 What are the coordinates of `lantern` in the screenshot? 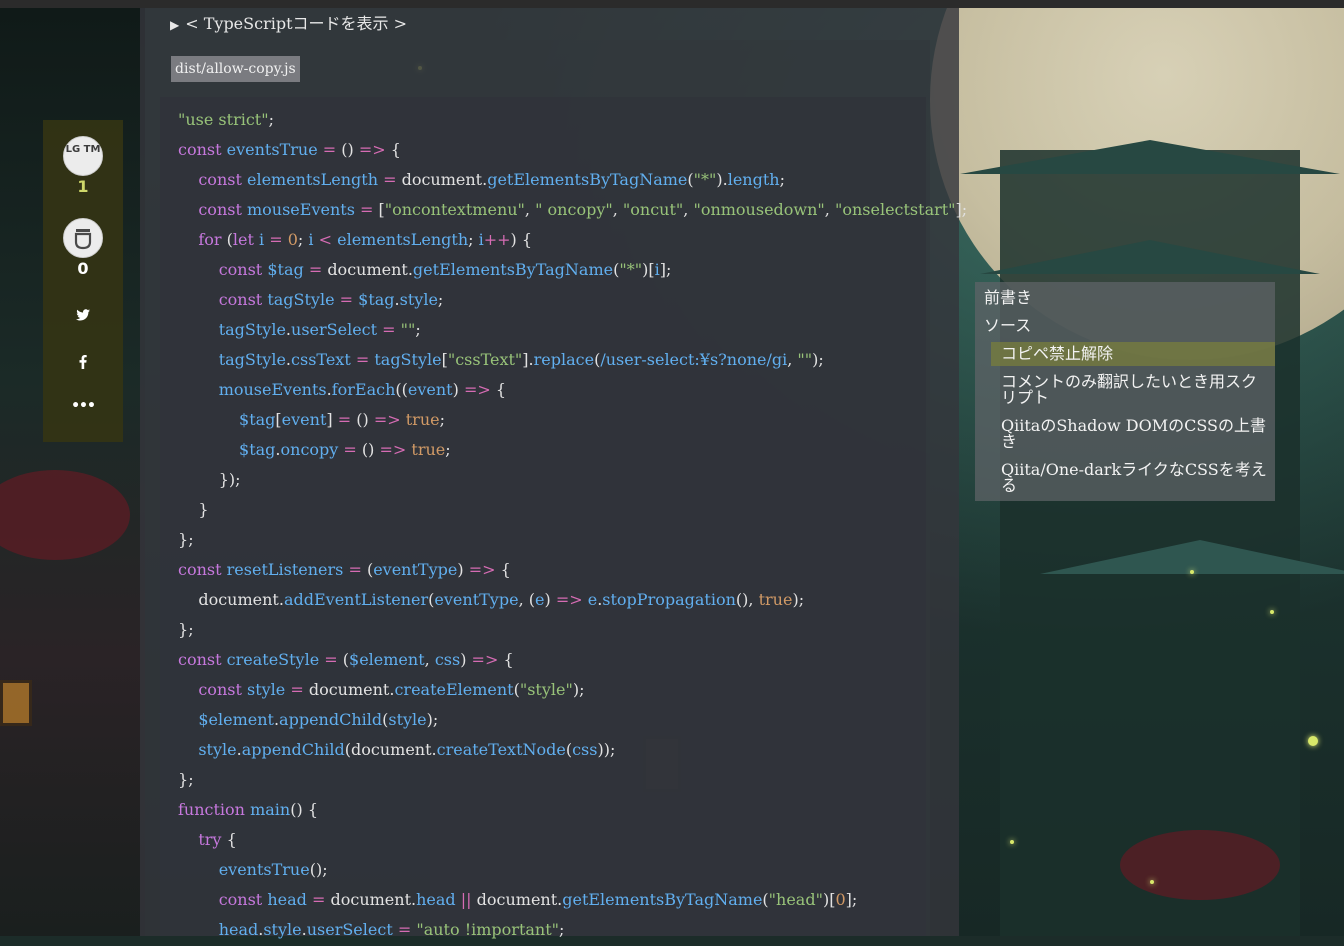 It's located at (16, 703).